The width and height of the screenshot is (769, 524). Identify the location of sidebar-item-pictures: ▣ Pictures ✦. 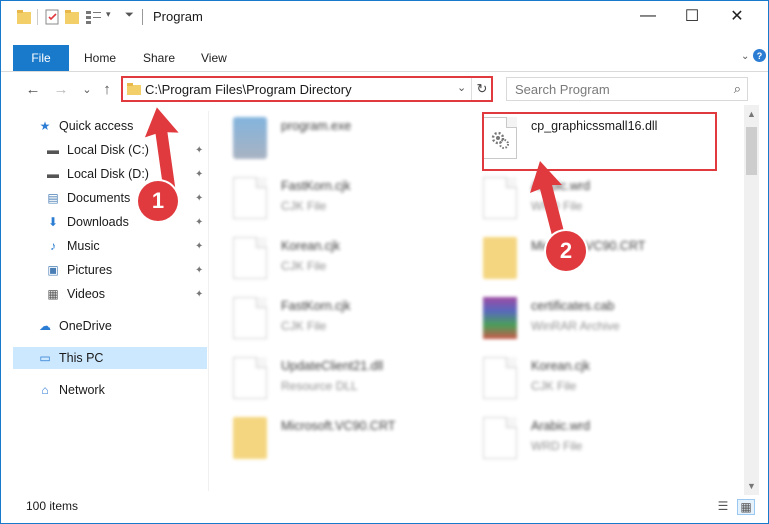
(110, 270).